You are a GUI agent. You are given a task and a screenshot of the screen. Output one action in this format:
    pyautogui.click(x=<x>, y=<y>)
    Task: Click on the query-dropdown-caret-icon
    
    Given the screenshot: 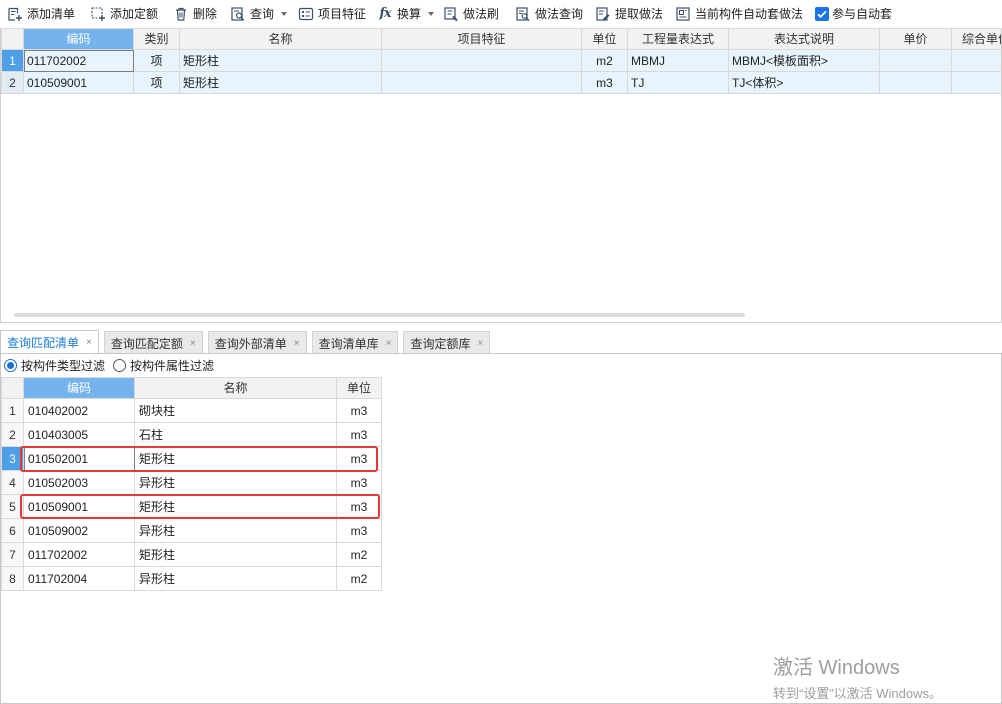 What is the action you would take?
    pyautogui.click(x=284, y=14)
    